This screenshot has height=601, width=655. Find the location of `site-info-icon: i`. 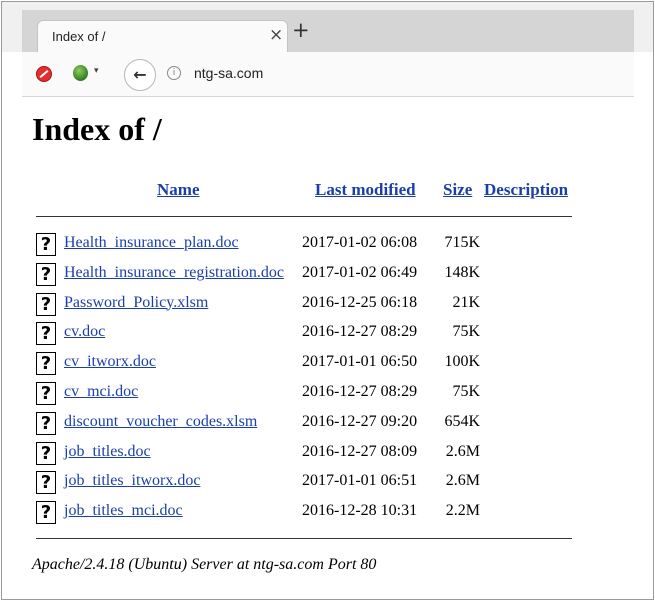

site-info-icon: i is located at coordinates (174, 73).